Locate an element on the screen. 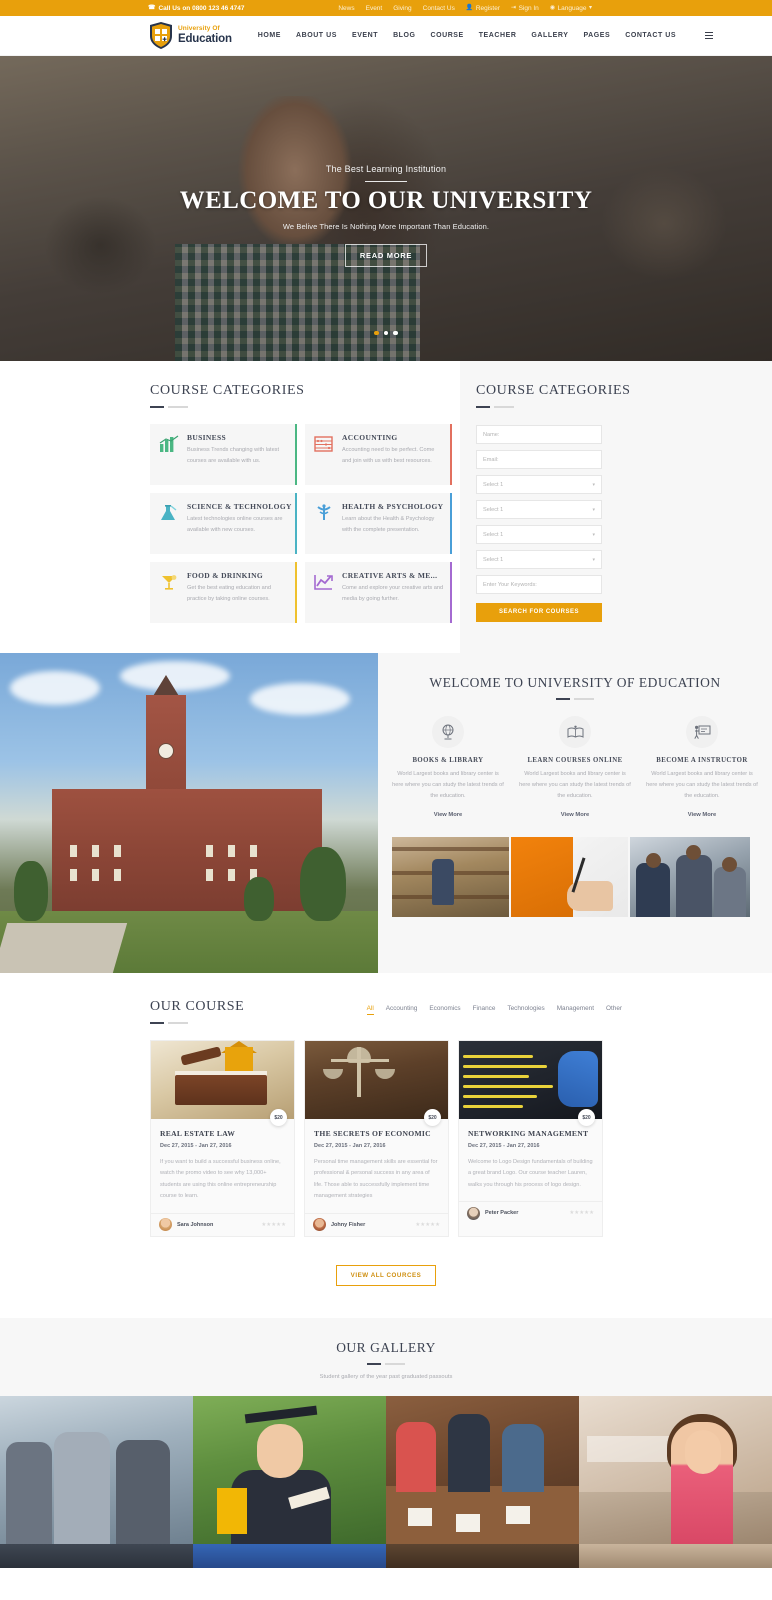 The image size is (772, 1600). hamburger-icon is located at coordinates (709, 35).